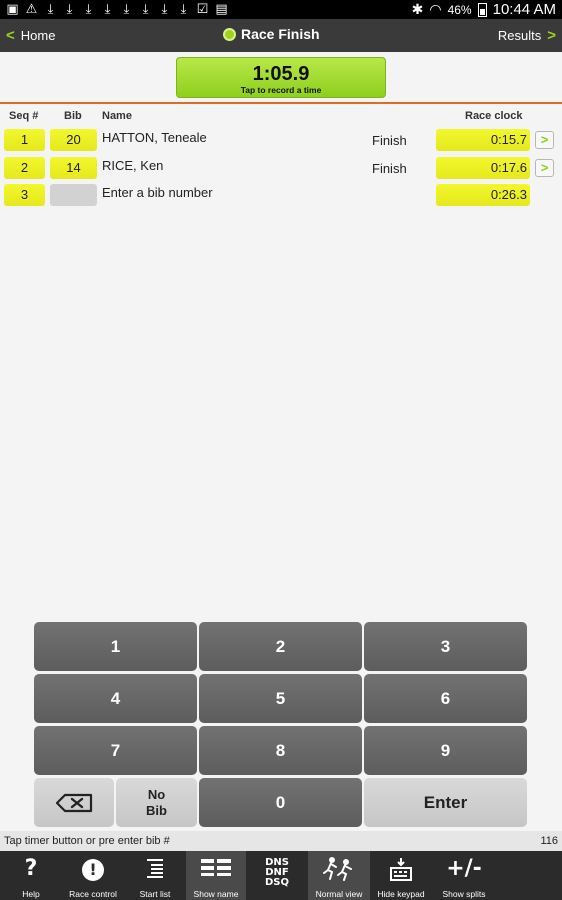 The image size is (562, 900). I want to click on header-seq: Seq #, so click(24, 116).